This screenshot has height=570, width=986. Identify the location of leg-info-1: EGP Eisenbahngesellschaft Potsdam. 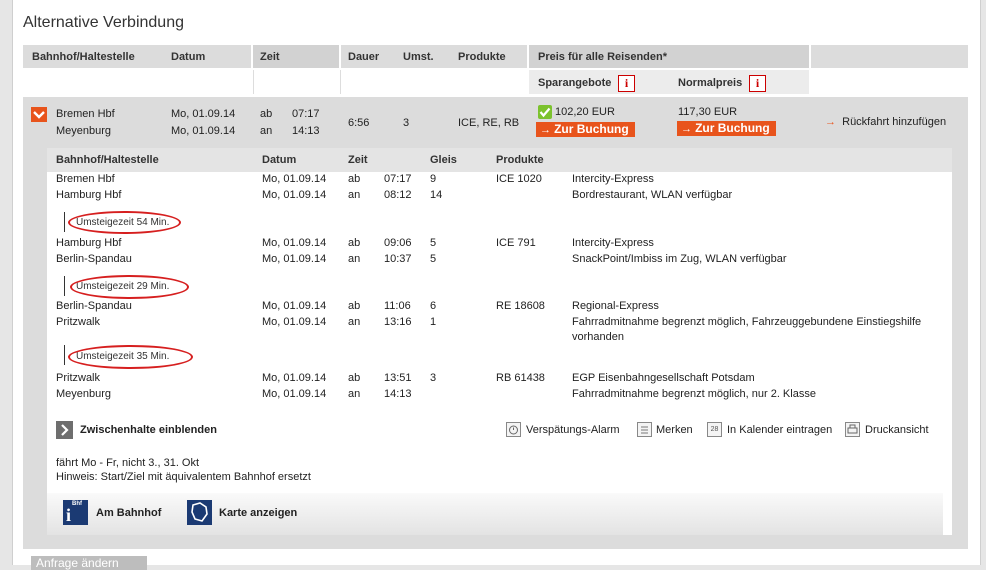
(663, 378).